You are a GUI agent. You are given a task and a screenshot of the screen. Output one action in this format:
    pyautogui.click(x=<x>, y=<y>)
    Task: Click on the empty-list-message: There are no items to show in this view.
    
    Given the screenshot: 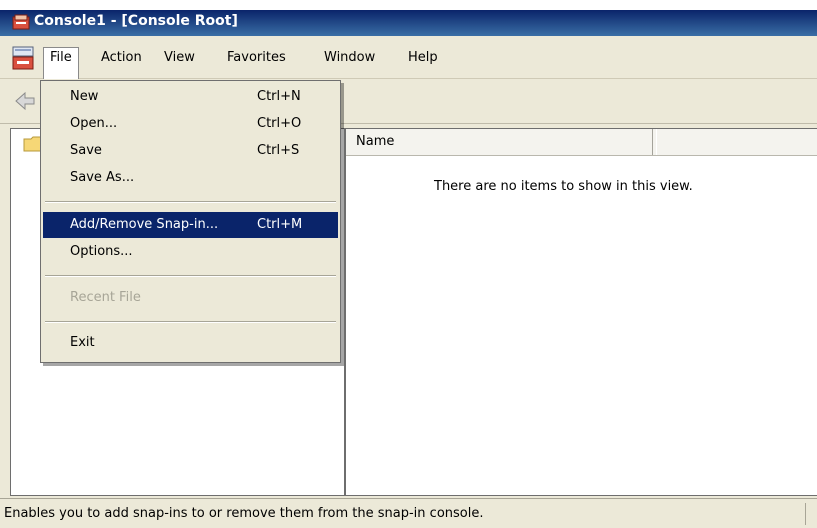 What is the action you would take?
    pyautogui.click(x=563, y=186)
    